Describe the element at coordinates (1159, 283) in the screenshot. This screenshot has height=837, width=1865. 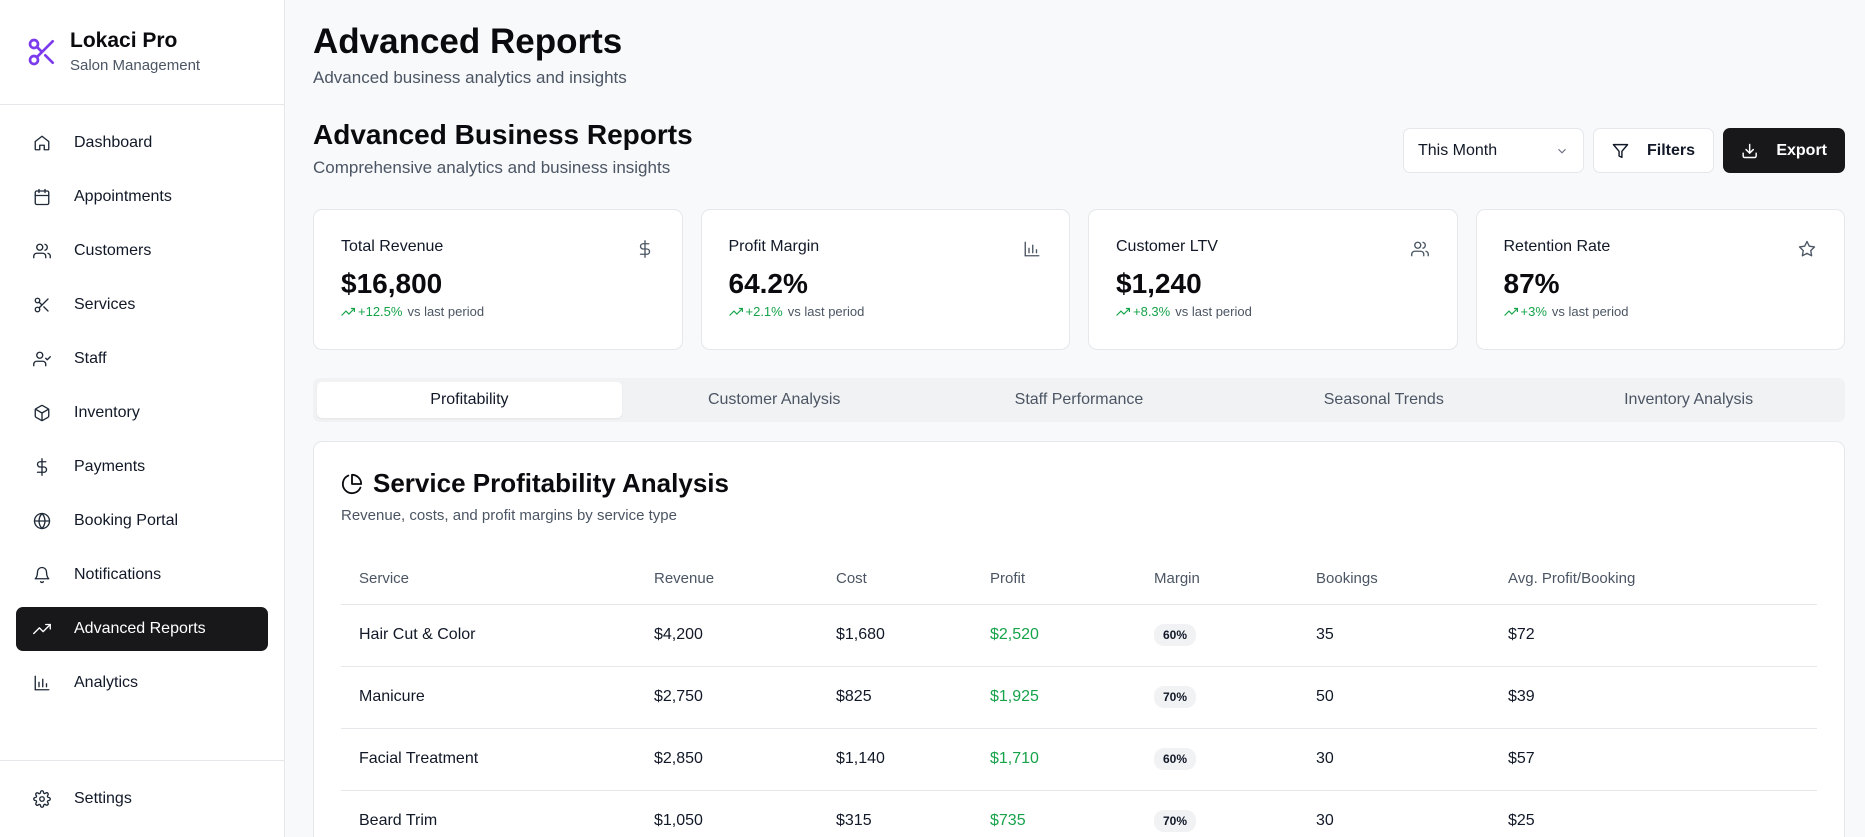
I see `kpi-value: $1,240` at that location.